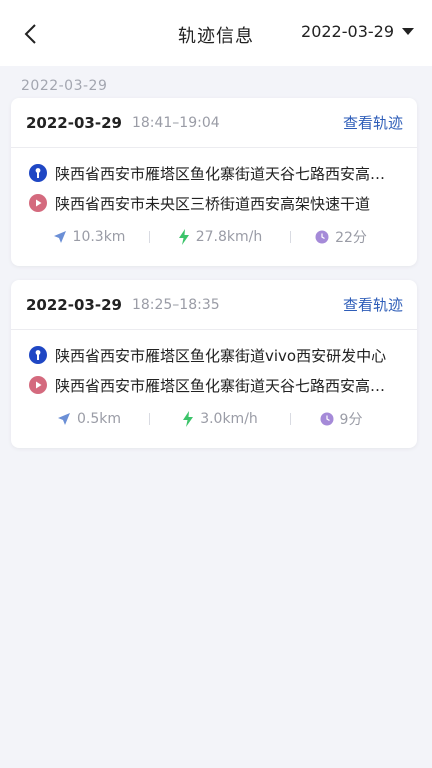  Describe the element at coordinates (347, 31) in the screenshot. I see `date-picker-value: 2022-03-29` at that location.